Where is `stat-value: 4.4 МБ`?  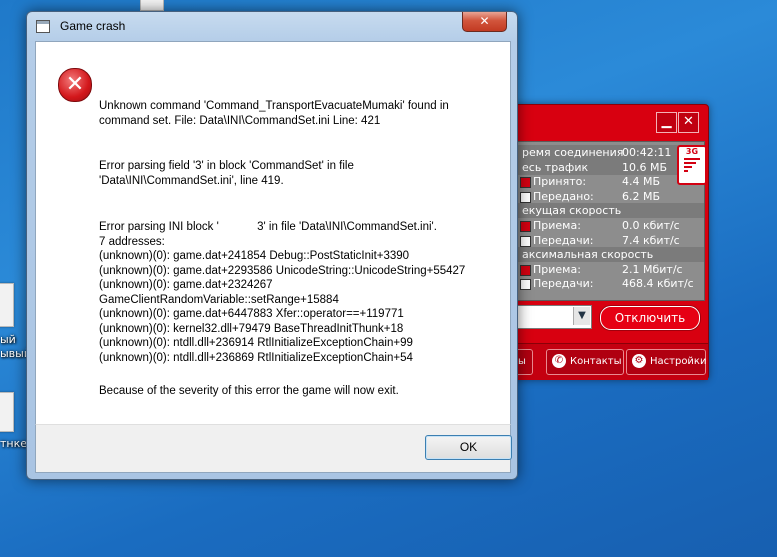 stat-value: 4.4 МБ is located at coordinates (641, 182).